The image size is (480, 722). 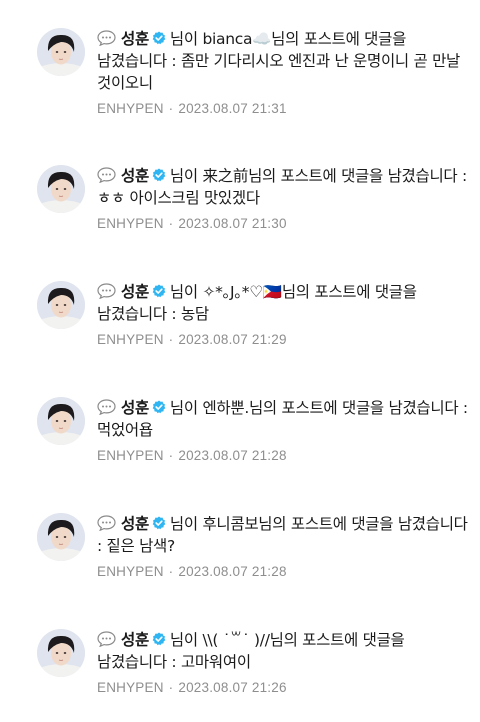 What do you see at coordinates (232, 339) in the screenshot?
I see `timestamp: 2023.08.07 21:29` at bounding box center [232, 339].